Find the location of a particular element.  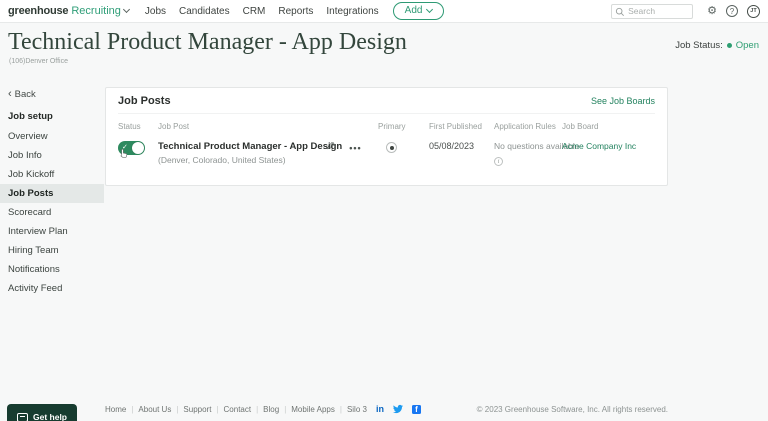

application-rules-text: No questions available is located at coordinates (537, 146).